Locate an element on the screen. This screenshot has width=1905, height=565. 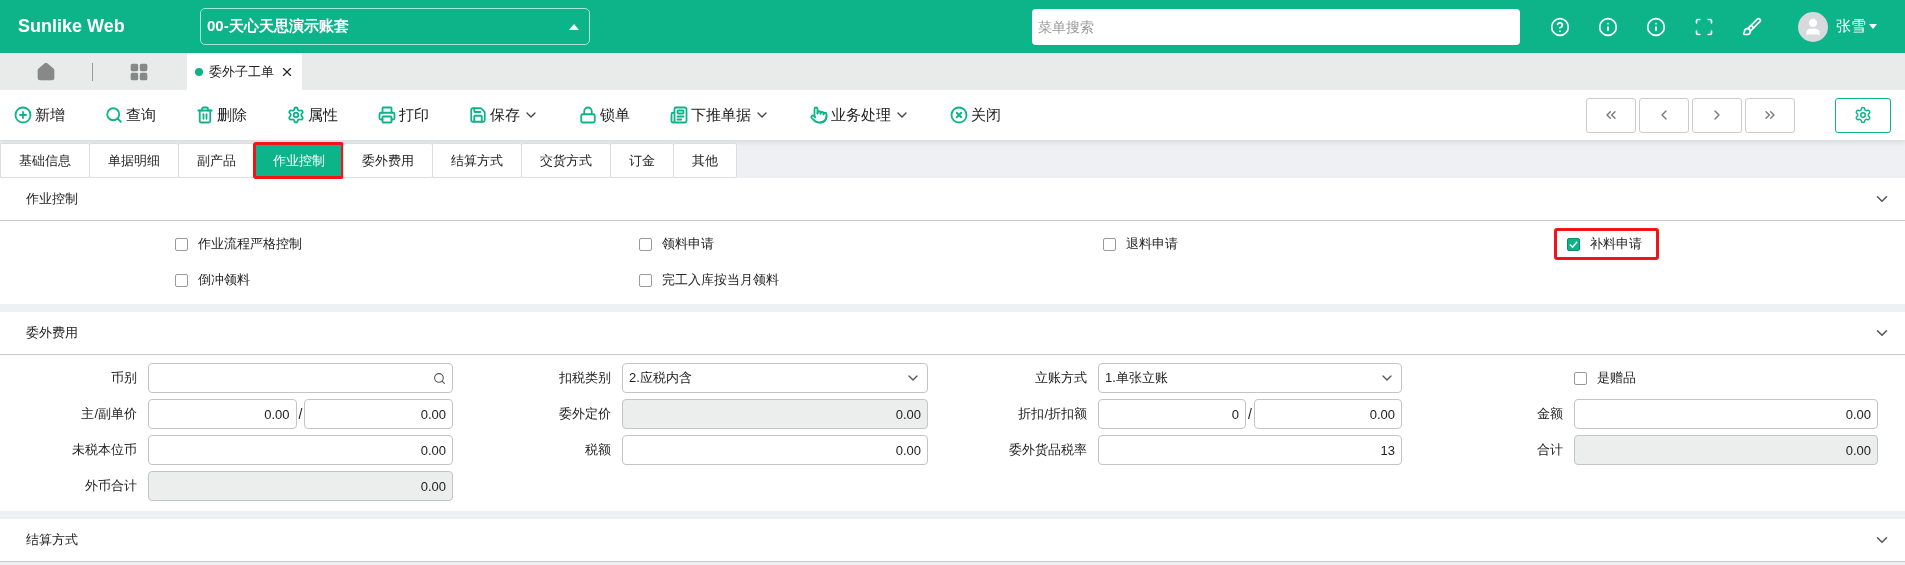
toolbar-button: 保存 is located at coordinates (504, 115).